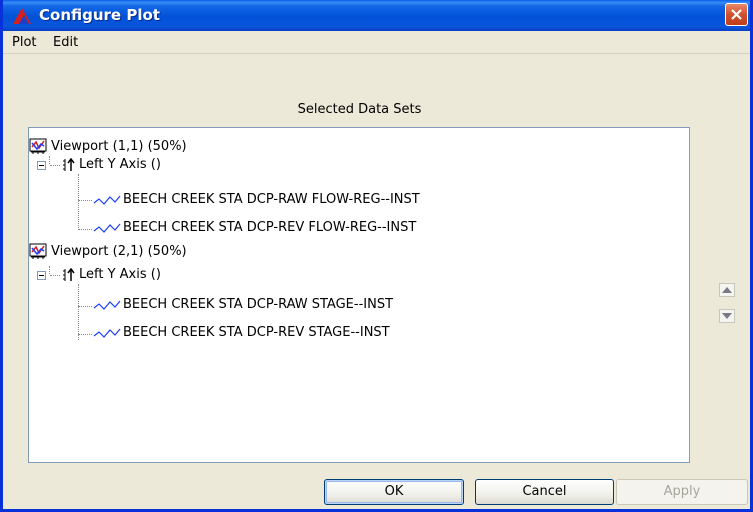  I want to click on series-label: BEECH CREEK STA DCP-RAW FLOW-REG--INST, so click(271, 199).